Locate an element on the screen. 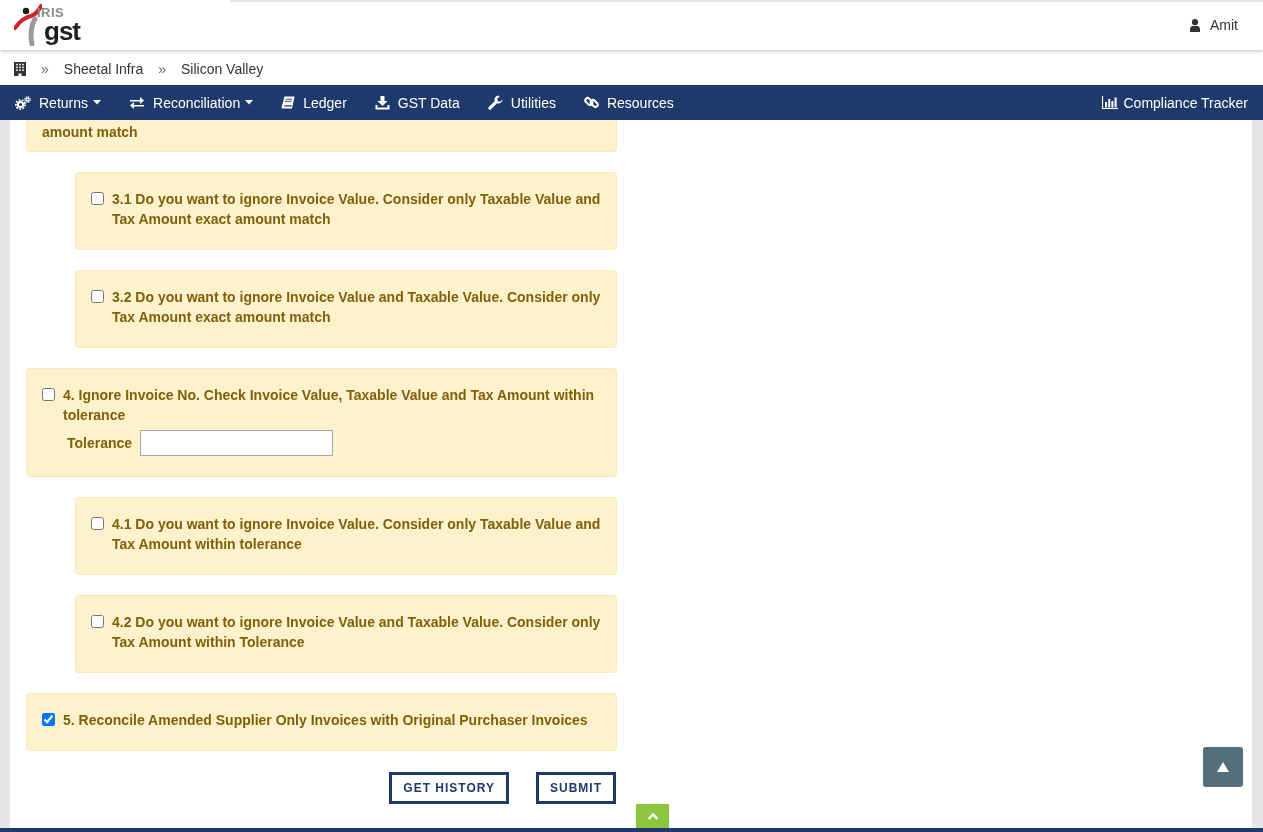 The height and width of the screenshot is (832, 1263). book-icon is located at coordinates (288, 102).